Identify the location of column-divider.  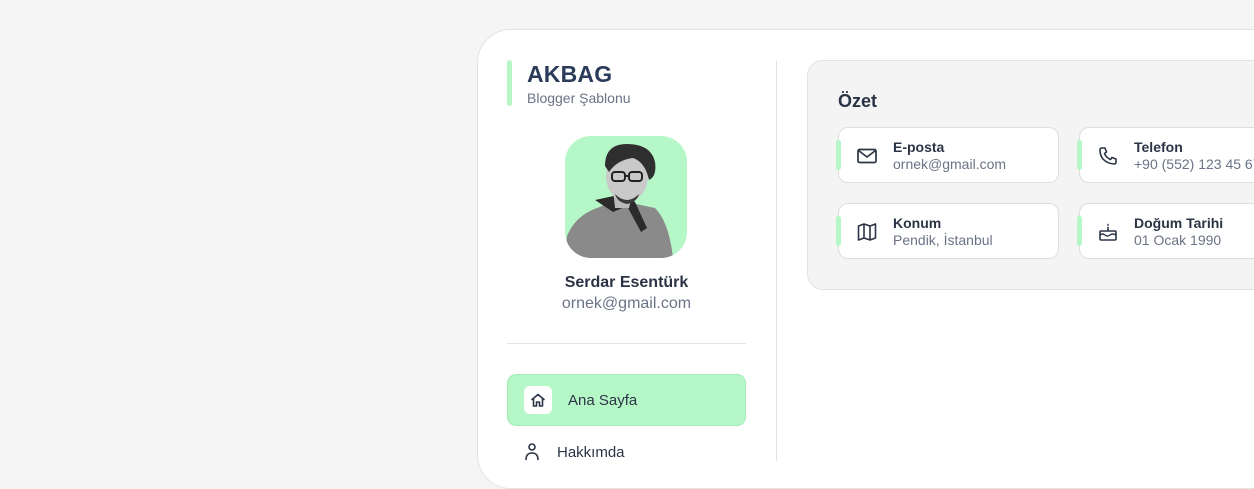
(776, 261).